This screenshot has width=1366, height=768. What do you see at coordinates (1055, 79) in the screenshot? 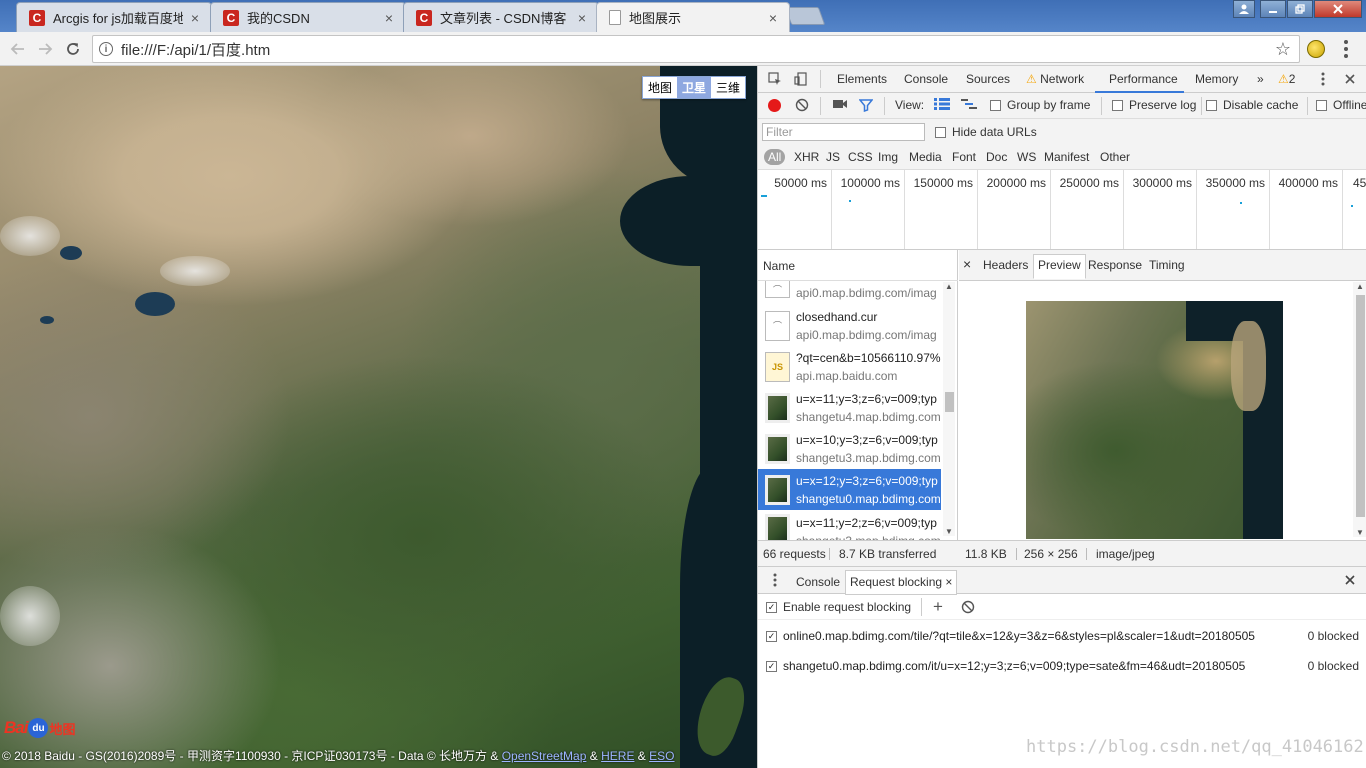
I see `tab-network: ⚠ Network` at bounding box center [1055, 79].